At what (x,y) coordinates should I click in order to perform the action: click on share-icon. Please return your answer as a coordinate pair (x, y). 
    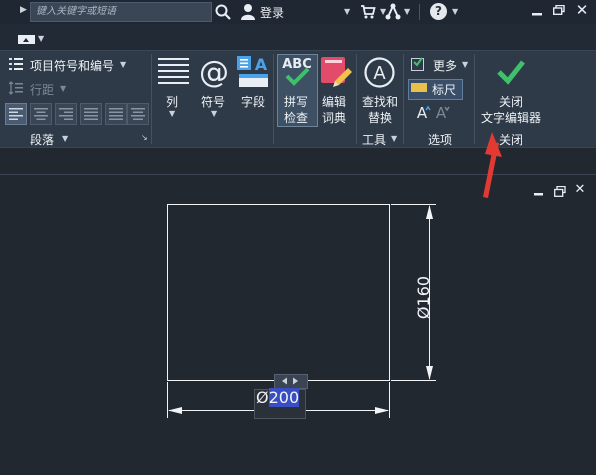
    Looking at the image, I should click on (393, 11).